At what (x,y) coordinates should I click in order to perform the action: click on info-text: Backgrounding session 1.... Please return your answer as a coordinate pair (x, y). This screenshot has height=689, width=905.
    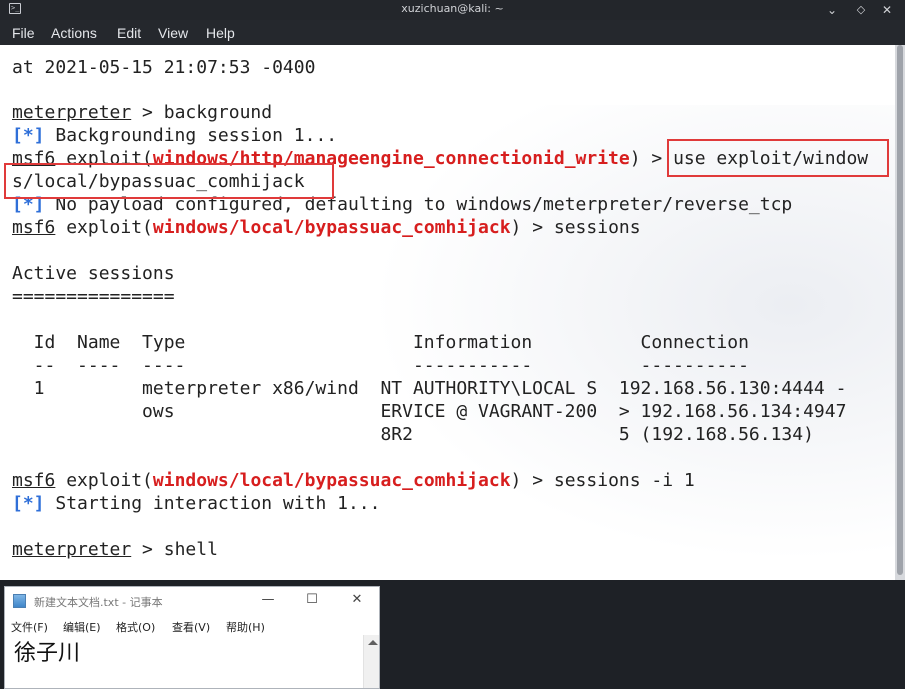
    Looking at the image, I should click on (191, 135).